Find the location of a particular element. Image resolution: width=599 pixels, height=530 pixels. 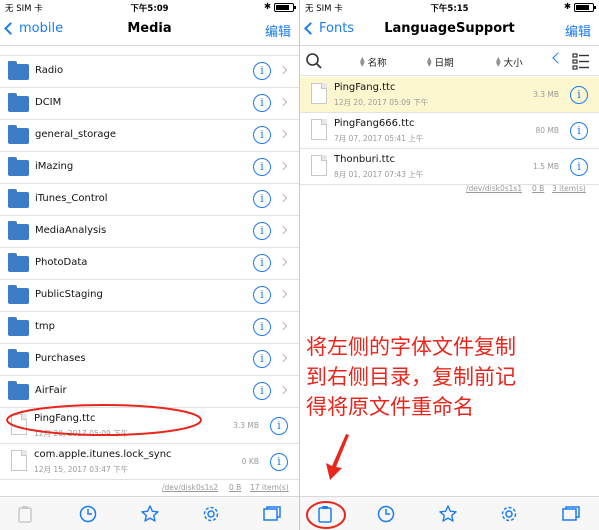

list-item-folder: DCIM i is located at coordinates (149, 104).